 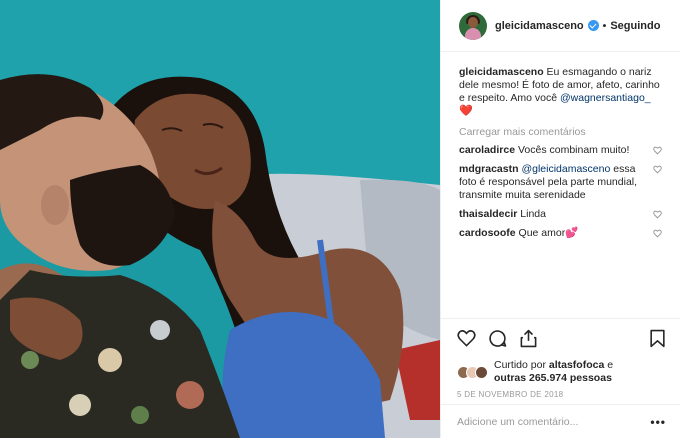 I want to click on avatar, so click(x=473, y=25).